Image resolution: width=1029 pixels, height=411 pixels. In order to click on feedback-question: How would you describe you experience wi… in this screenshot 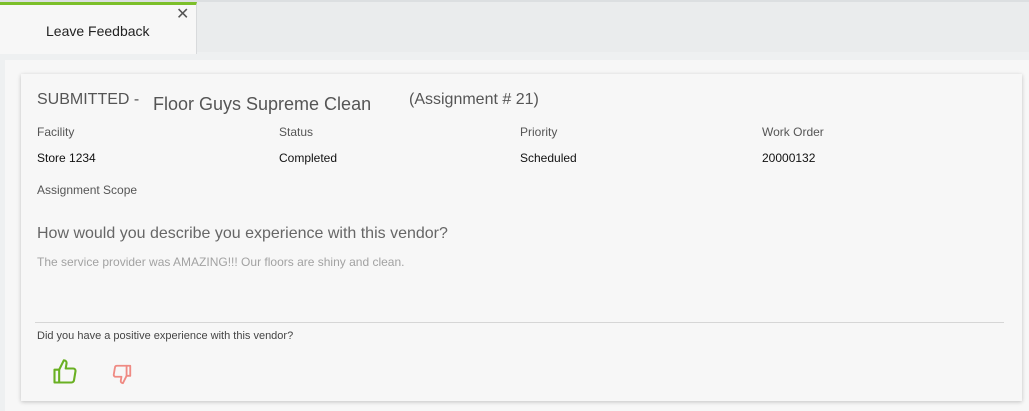, I will do `click(242, 233)`.